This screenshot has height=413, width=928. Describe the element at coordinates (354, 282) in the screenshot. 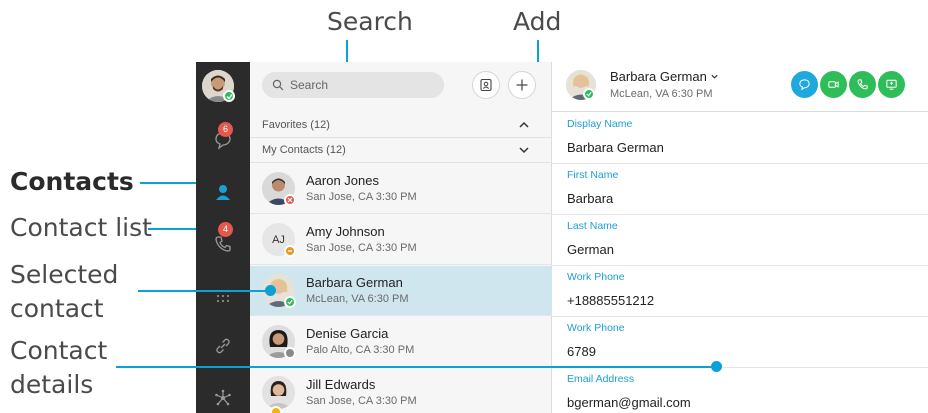

I see `contact-name: Barbara German` at that location.